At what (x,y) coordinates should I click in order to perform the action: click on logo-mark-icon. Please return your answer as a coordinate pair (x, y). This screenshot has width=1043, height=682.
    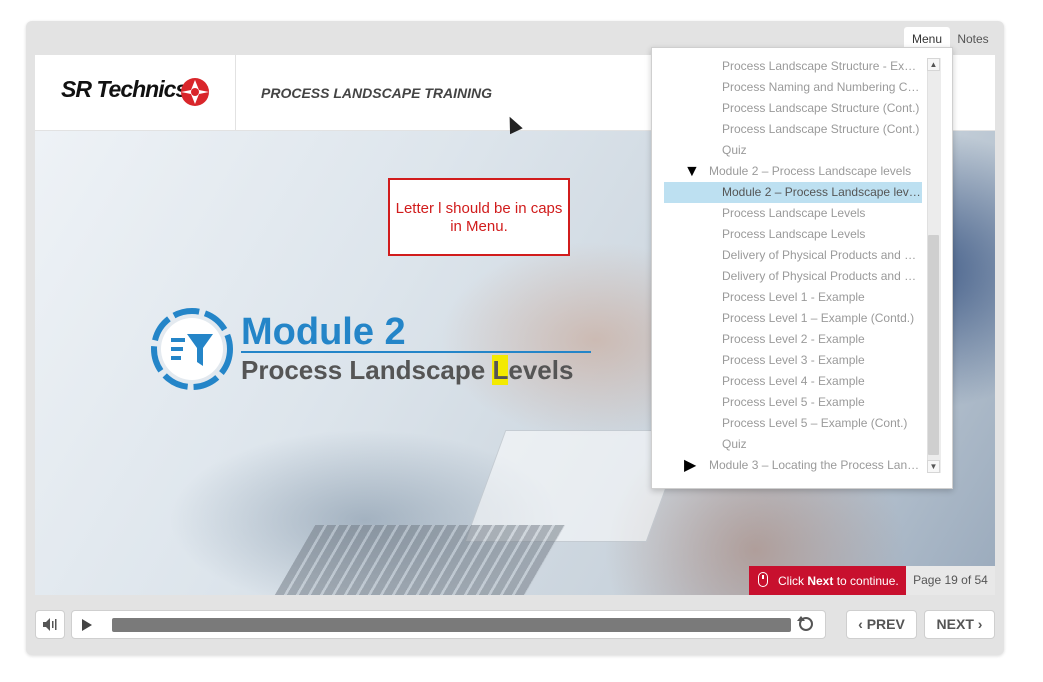
    Looking at the image, I should click on (195, 92).